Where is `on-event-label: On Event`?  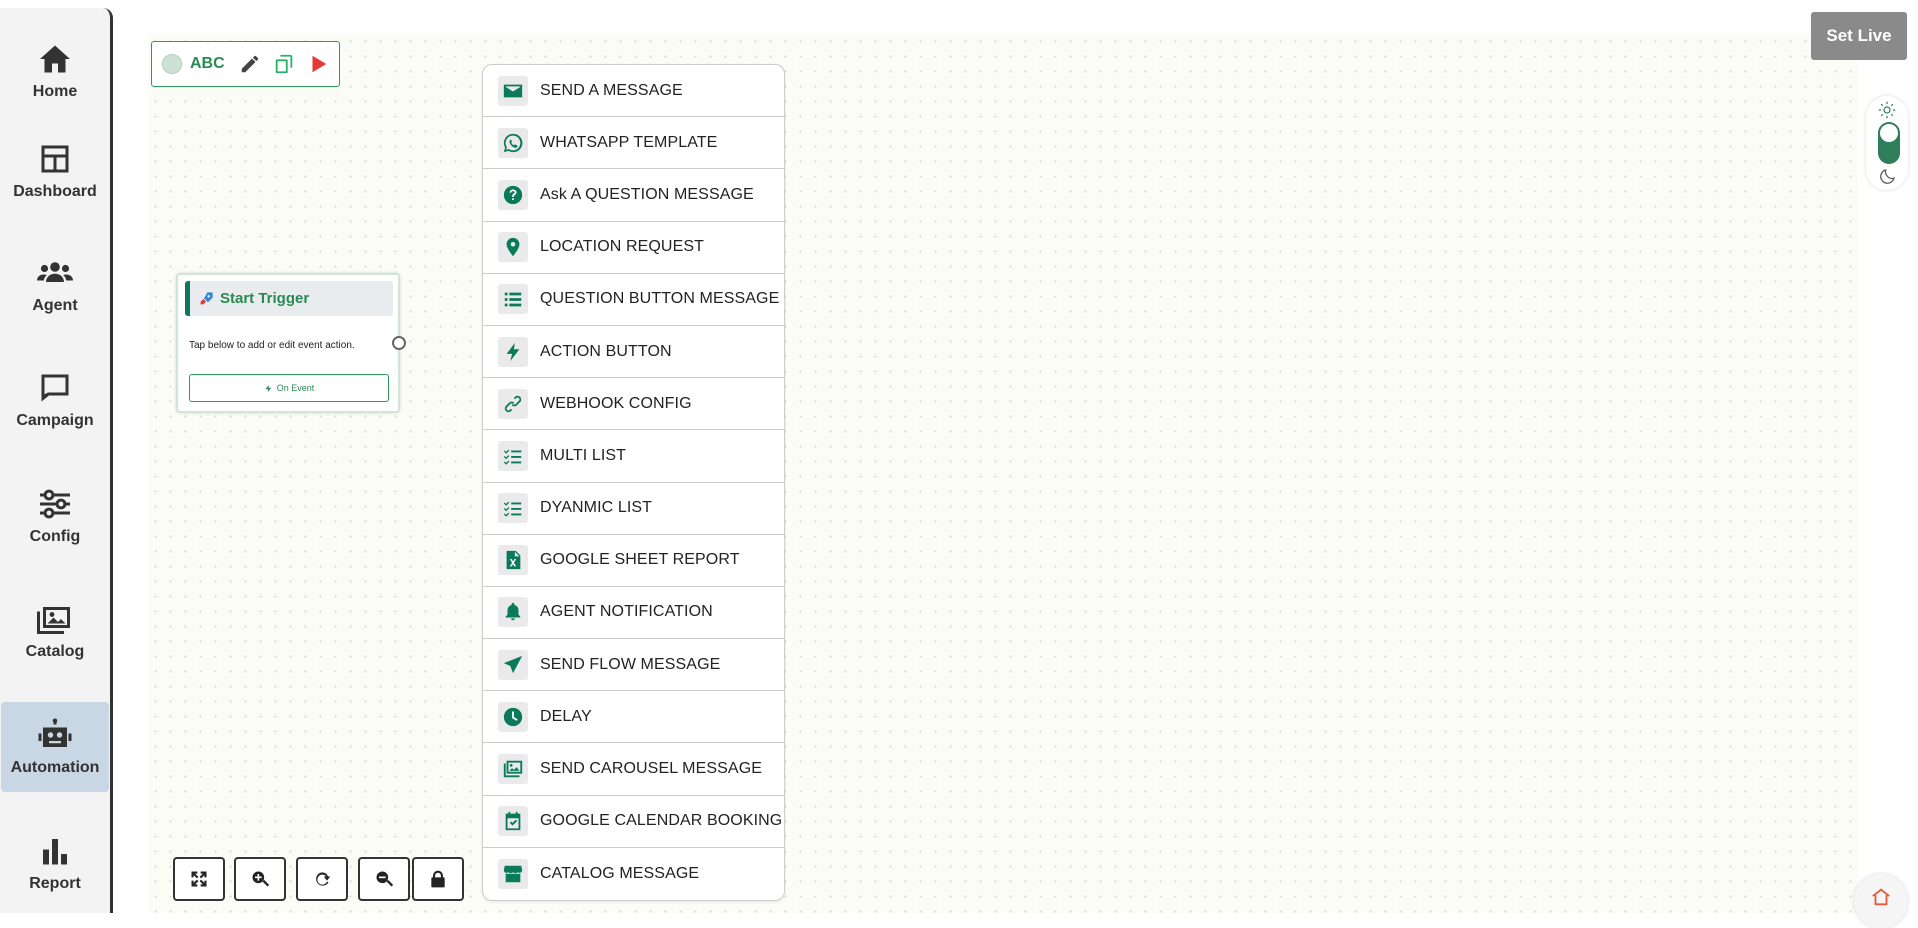 on-event-label: On Event is located at coordinates (295, 388).